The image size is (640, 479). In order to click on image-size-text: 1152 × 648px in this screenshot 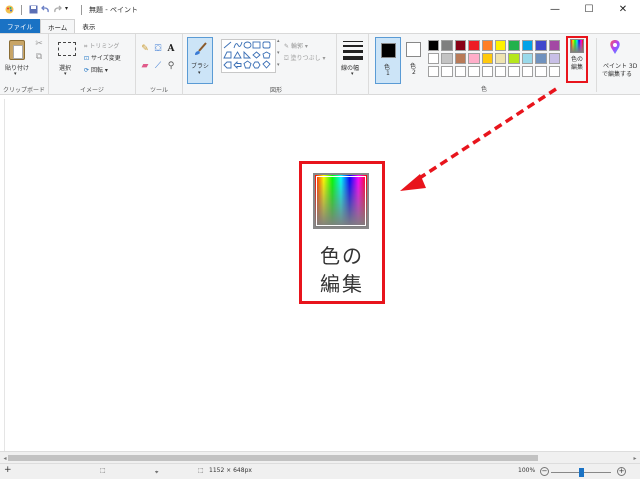, I will do `click(230, 470)`.